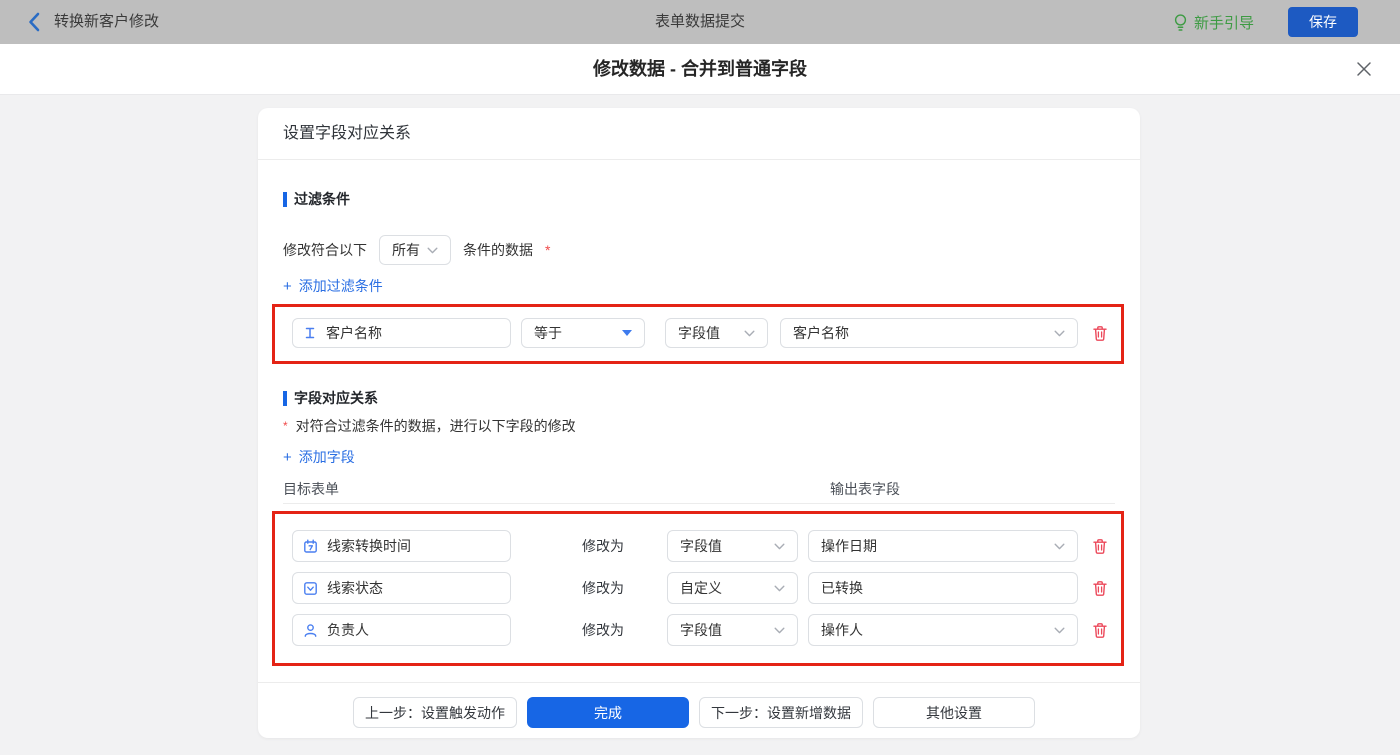 The image size is (1400, 755). Describe the element at coordinates (435, 712) in the screenshot. I see `prev-step-button: 上一步：设置触发动作` at that location.